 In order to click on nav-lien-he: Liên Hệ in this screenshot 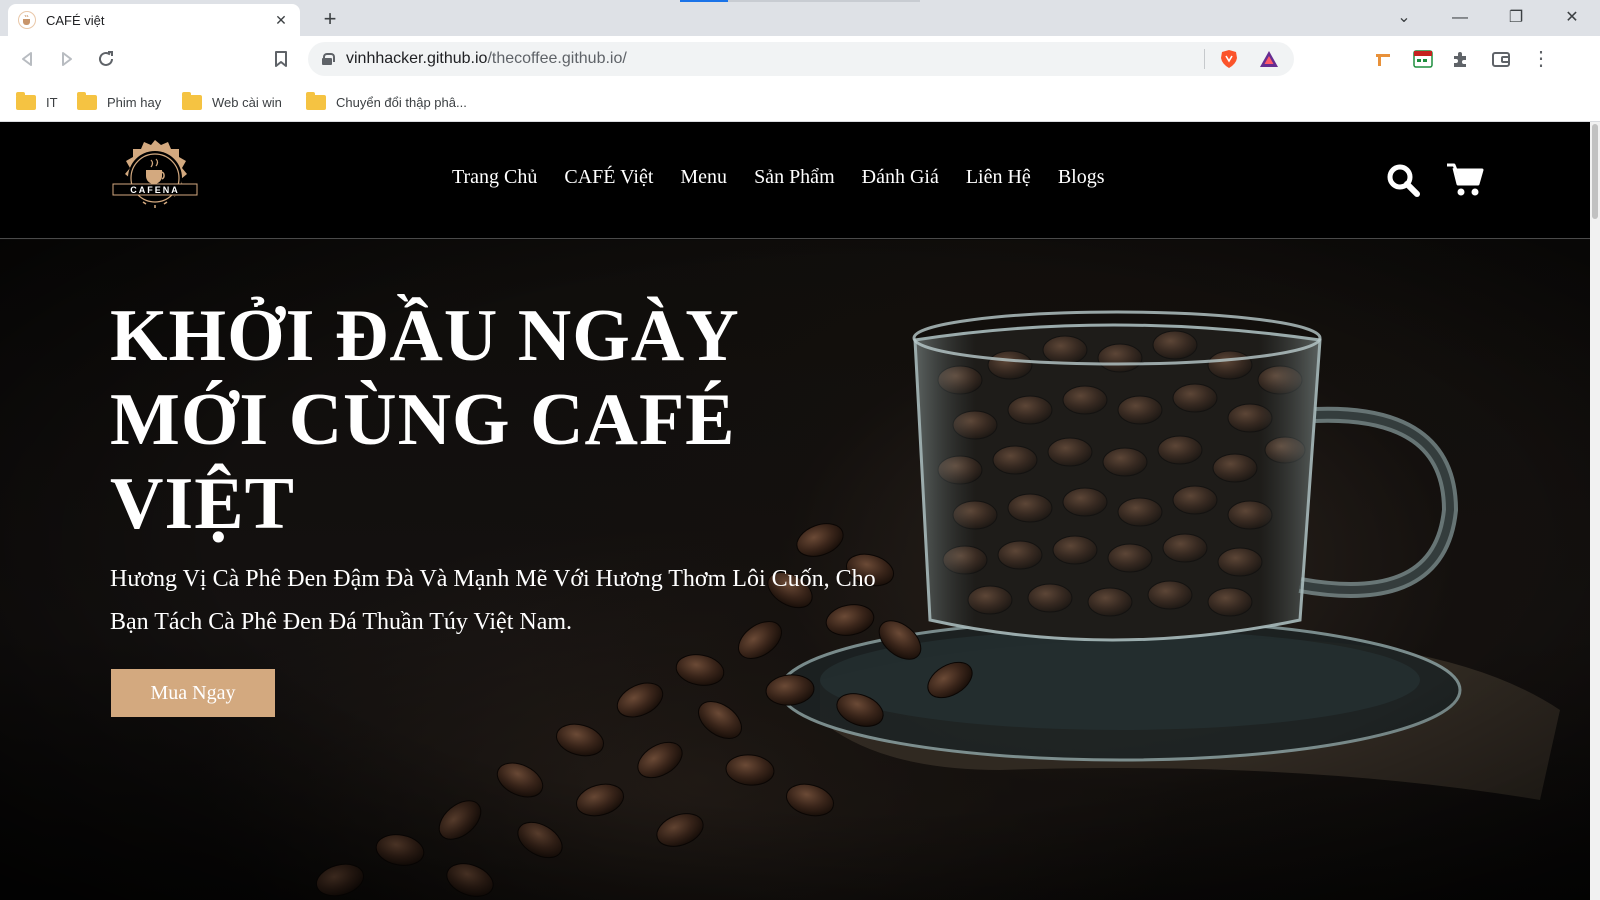, I will do `click(998, 177)`.